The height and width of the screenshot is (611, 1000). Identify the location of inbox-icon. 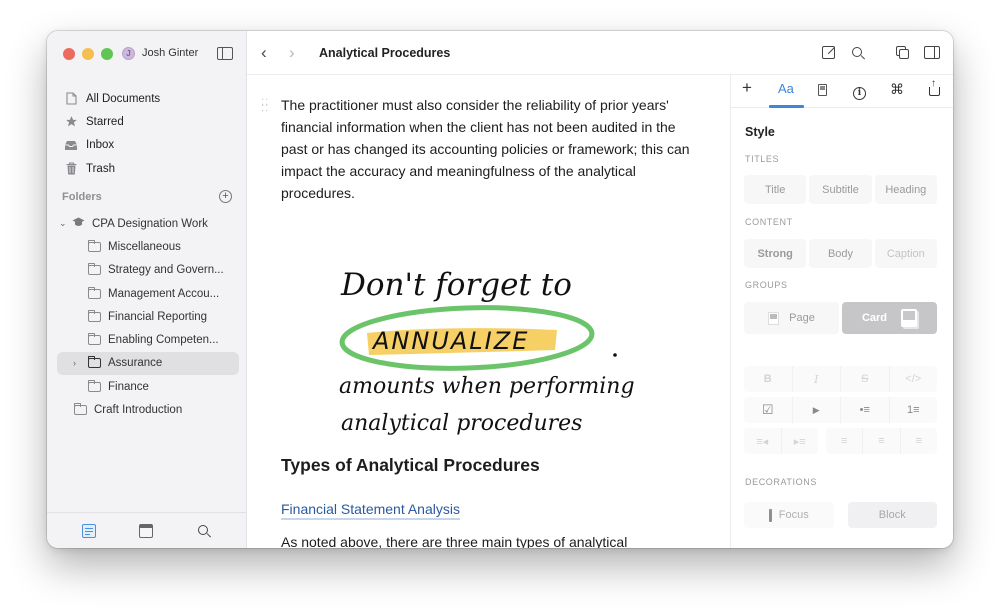
(71, 145).